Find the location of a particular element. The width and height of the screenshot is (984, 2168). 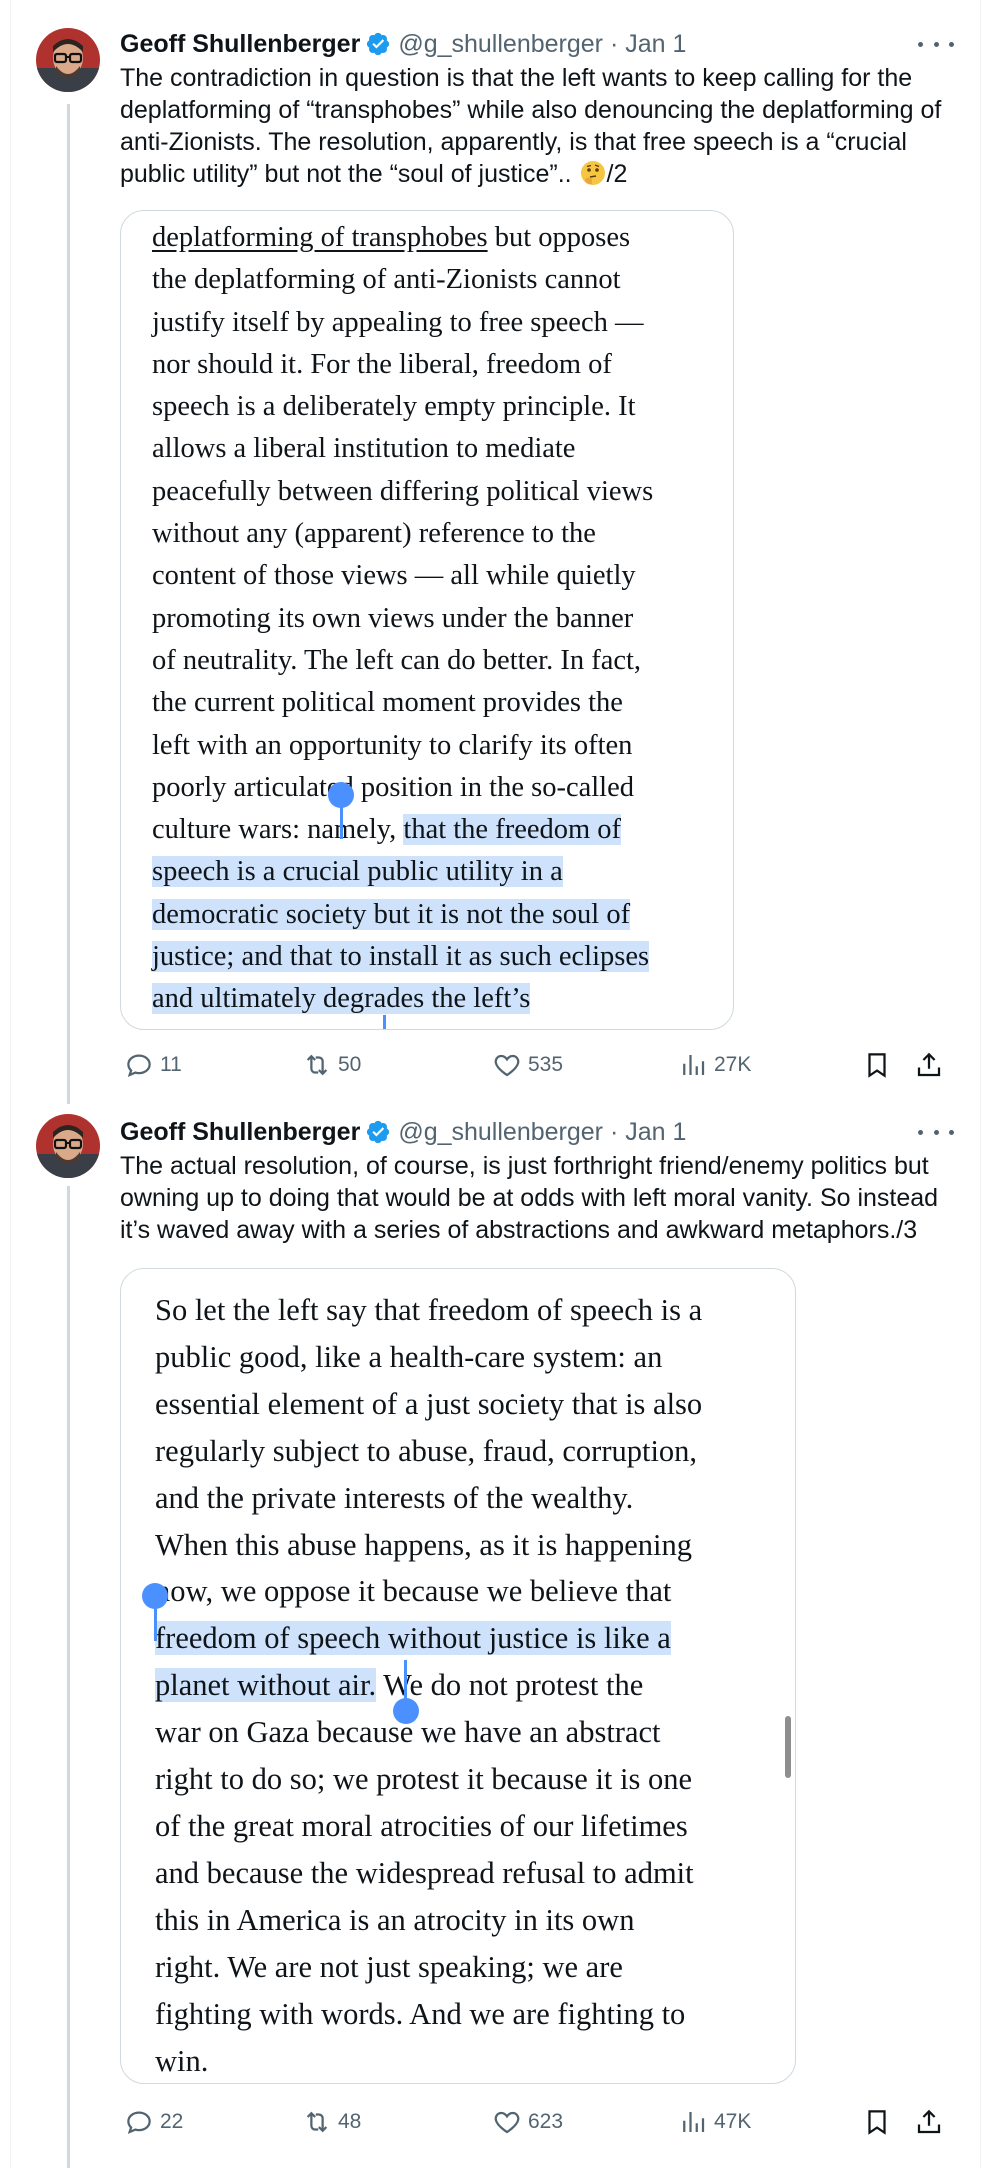

selected-text: planet without air. is located at coordinates (266, 1685).